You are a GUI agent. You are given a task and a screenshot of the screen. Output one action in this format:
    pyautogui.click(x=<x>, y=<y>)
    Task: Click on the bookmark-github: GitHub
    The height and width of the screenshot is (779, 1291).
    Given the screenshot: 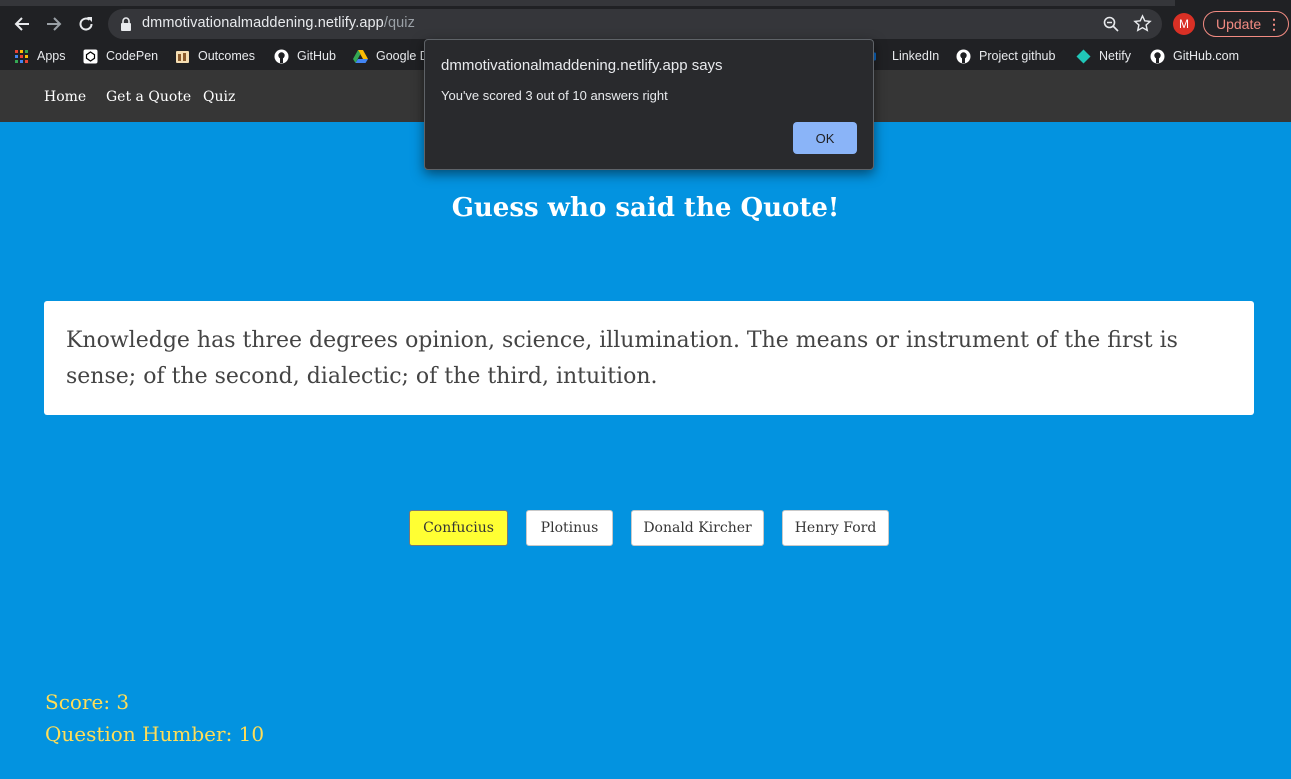 What is the action you would take?
    pyautogui.click(x=305, y=56)
    